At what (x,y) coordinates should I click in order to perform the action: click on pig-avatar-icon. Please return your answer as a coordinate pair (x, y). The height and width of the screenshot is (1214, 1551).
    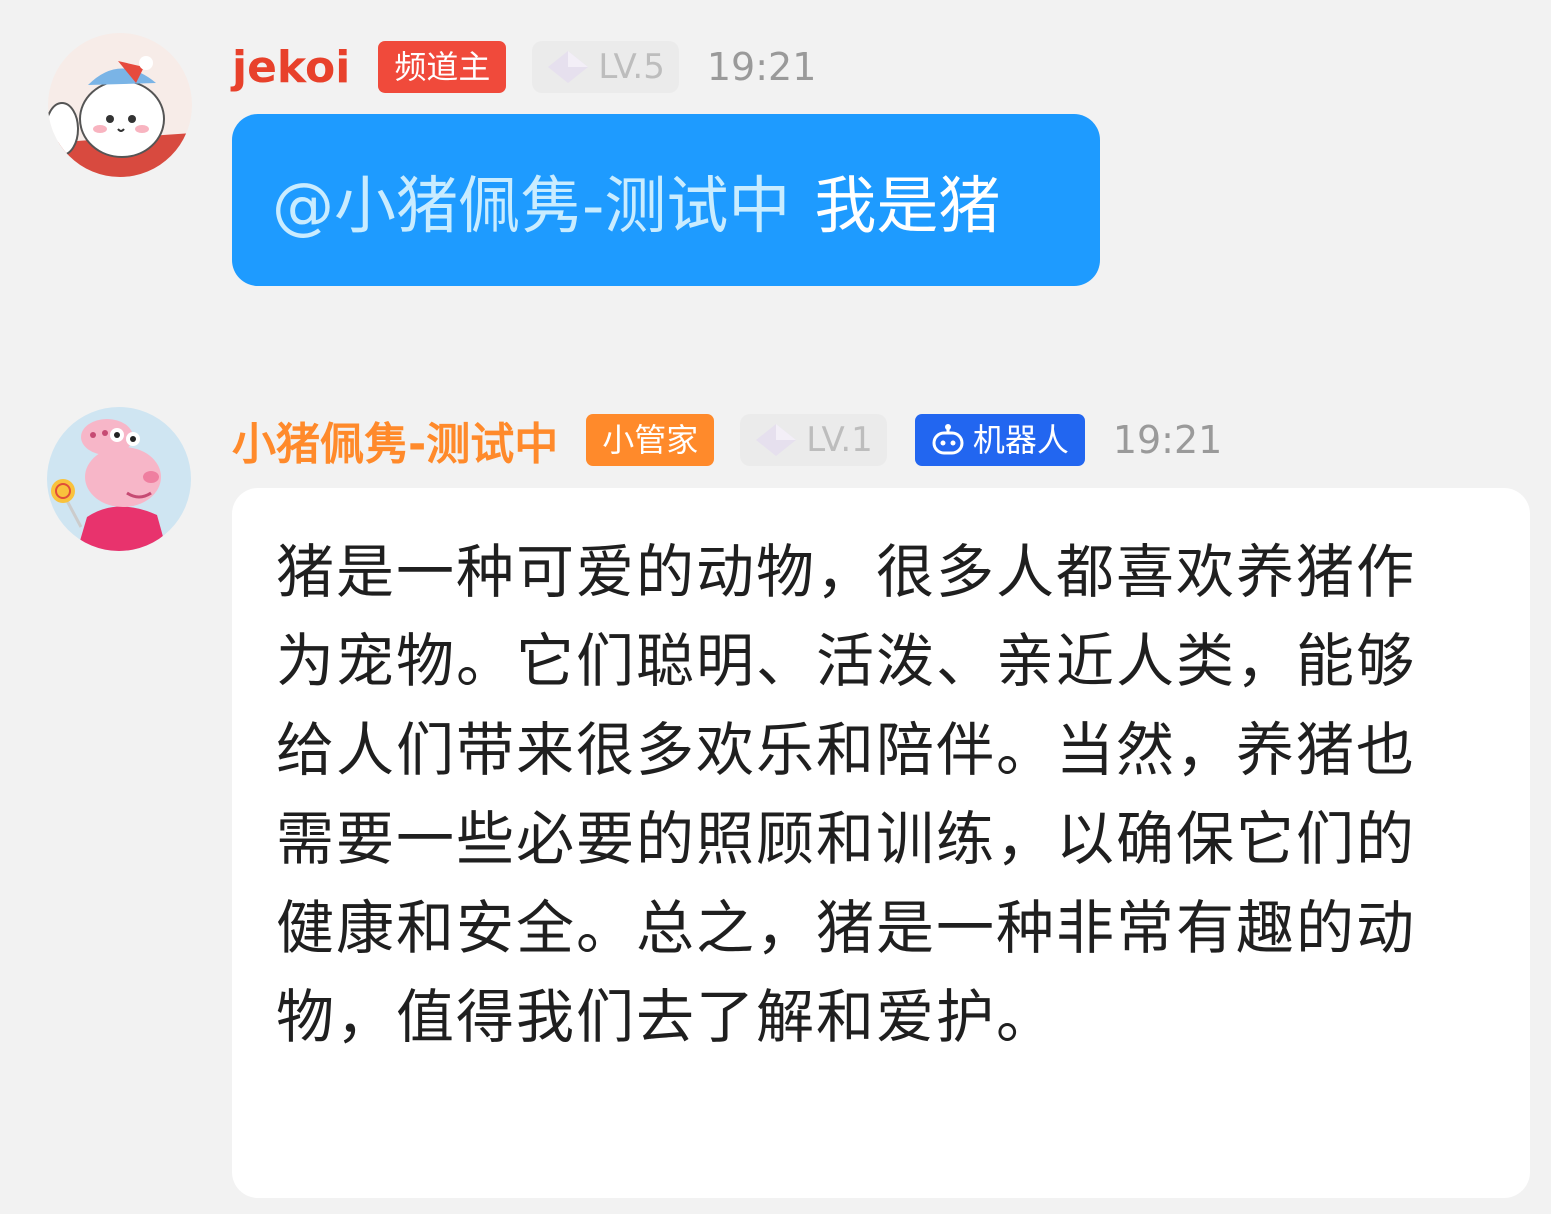
    Looking at the image, I should click on (119, 479).